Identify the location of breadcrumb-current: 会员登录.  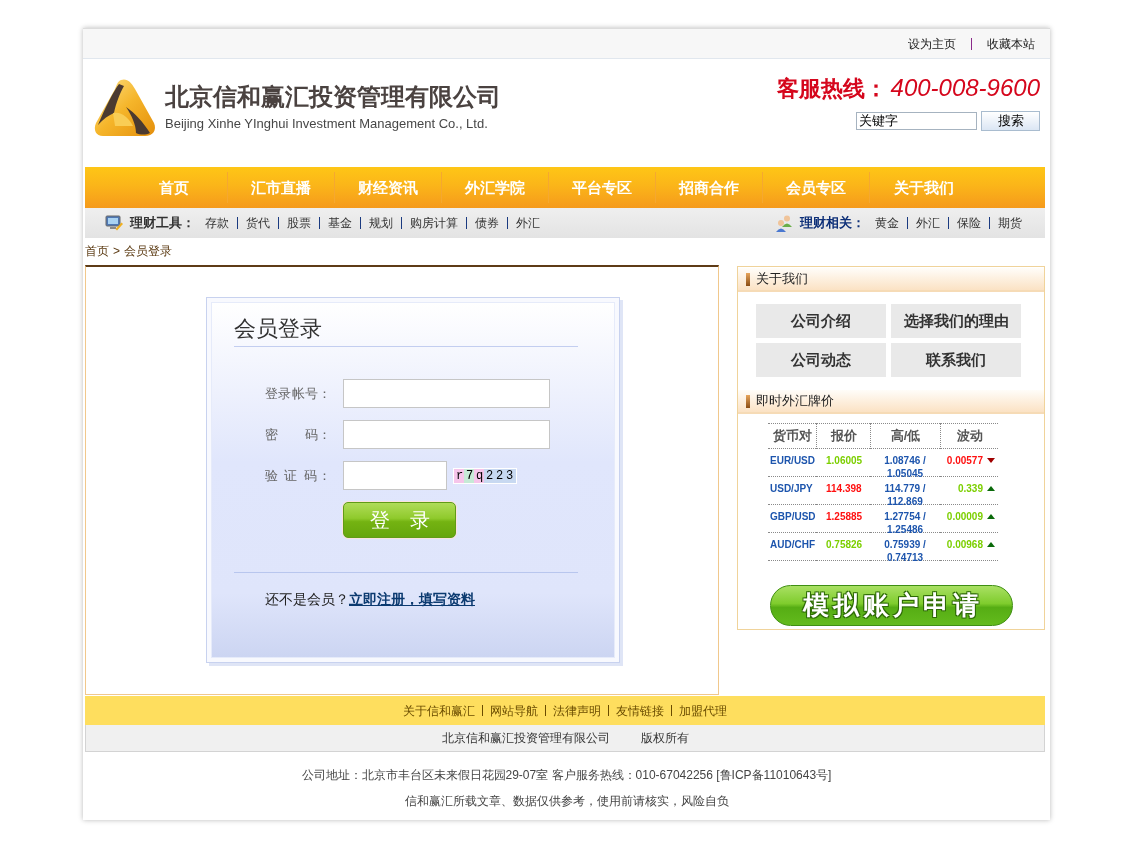
(148, 251).